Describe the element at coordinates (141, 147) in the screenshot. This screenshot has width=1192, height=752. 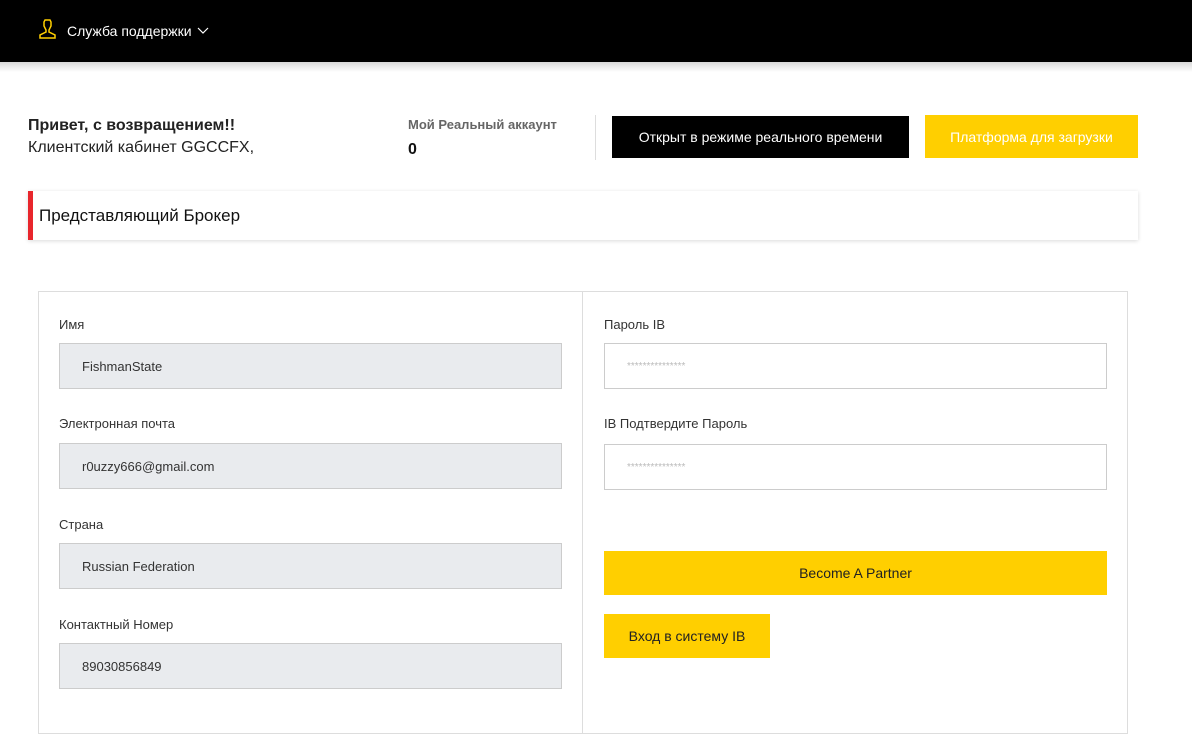
I see `greeting-subtitle: Клиентский кабинет GGCCFX,` at that location.